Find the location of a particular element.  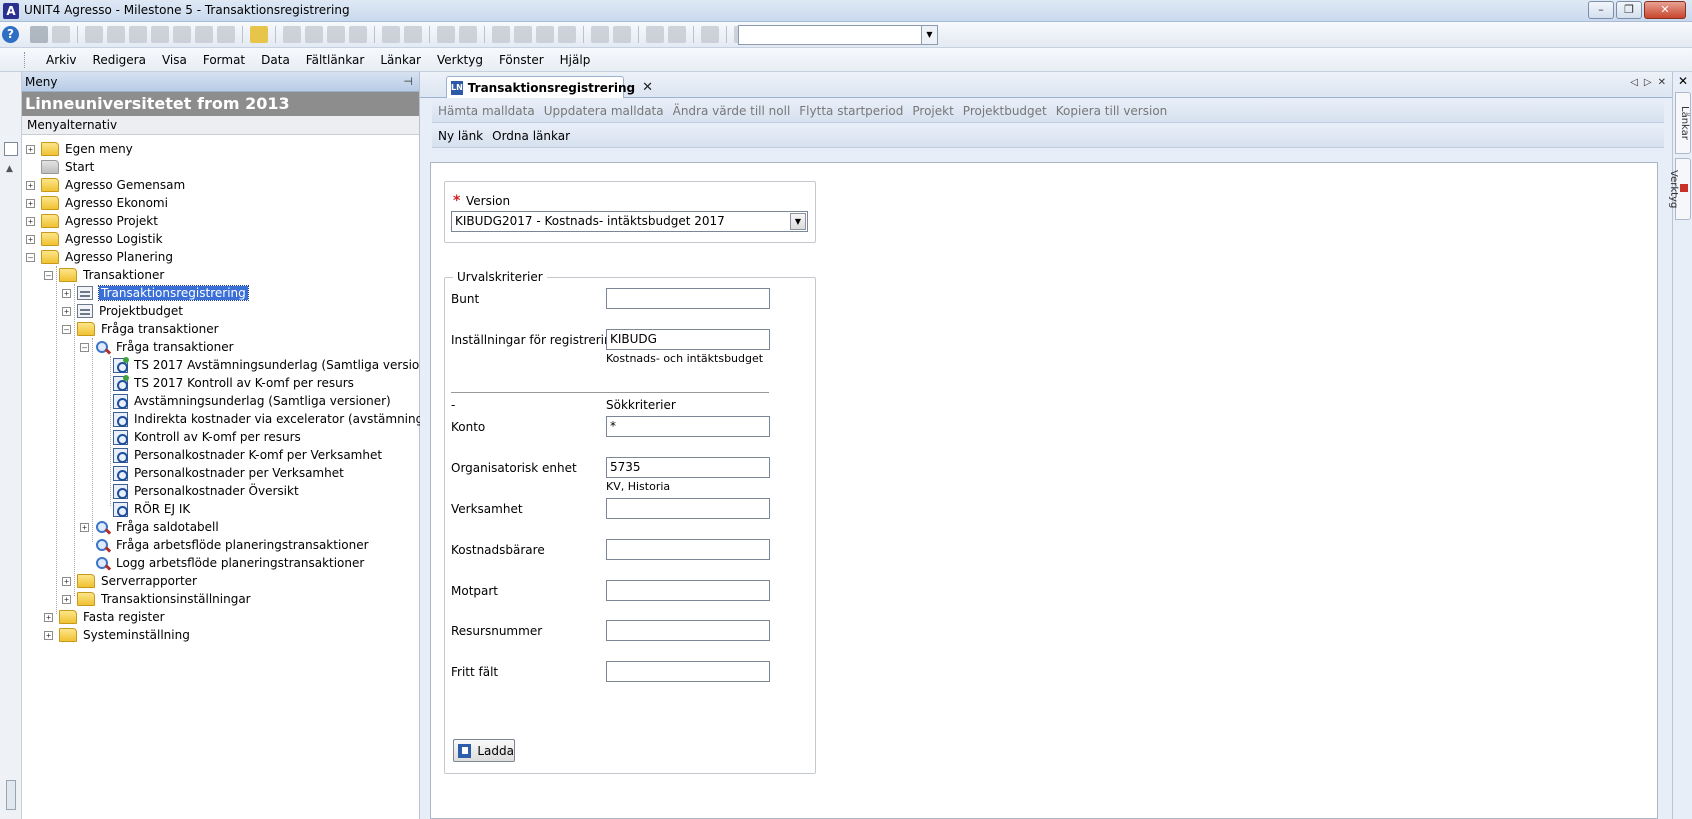

ny-lank-button: Ny länk is located at coordinates (460, 136).